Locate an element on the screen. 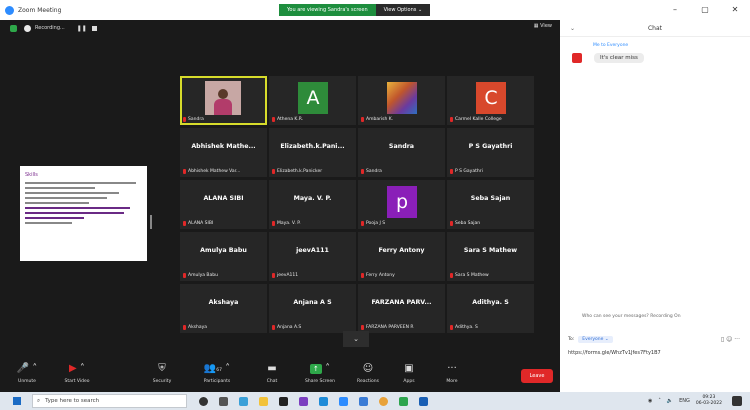  participant-label: Sara S Mathew is located at coordinates (469, 275).